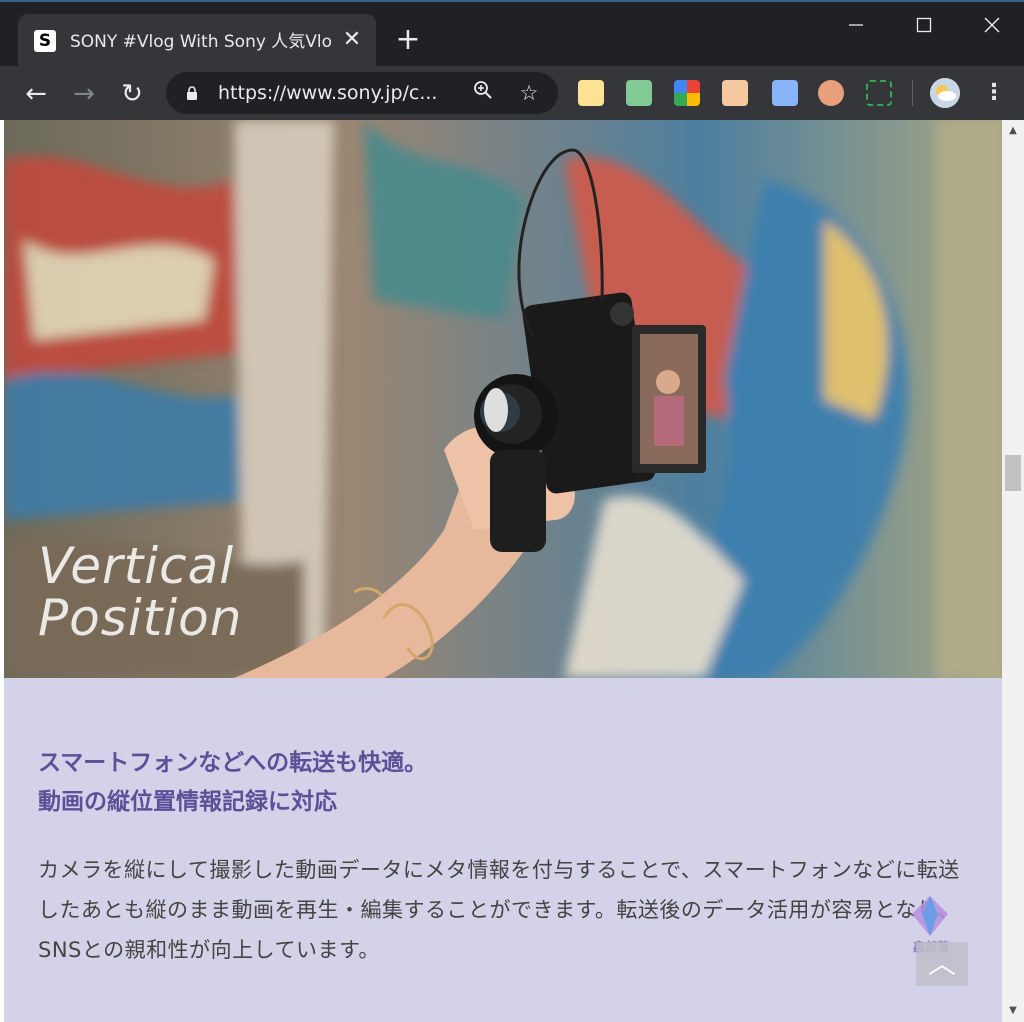 This screenshot has height=1022, width=1024. Describe the element at coordinates (639, 93) in the screenshot. I see `mail-check-extension-icon` at that location.